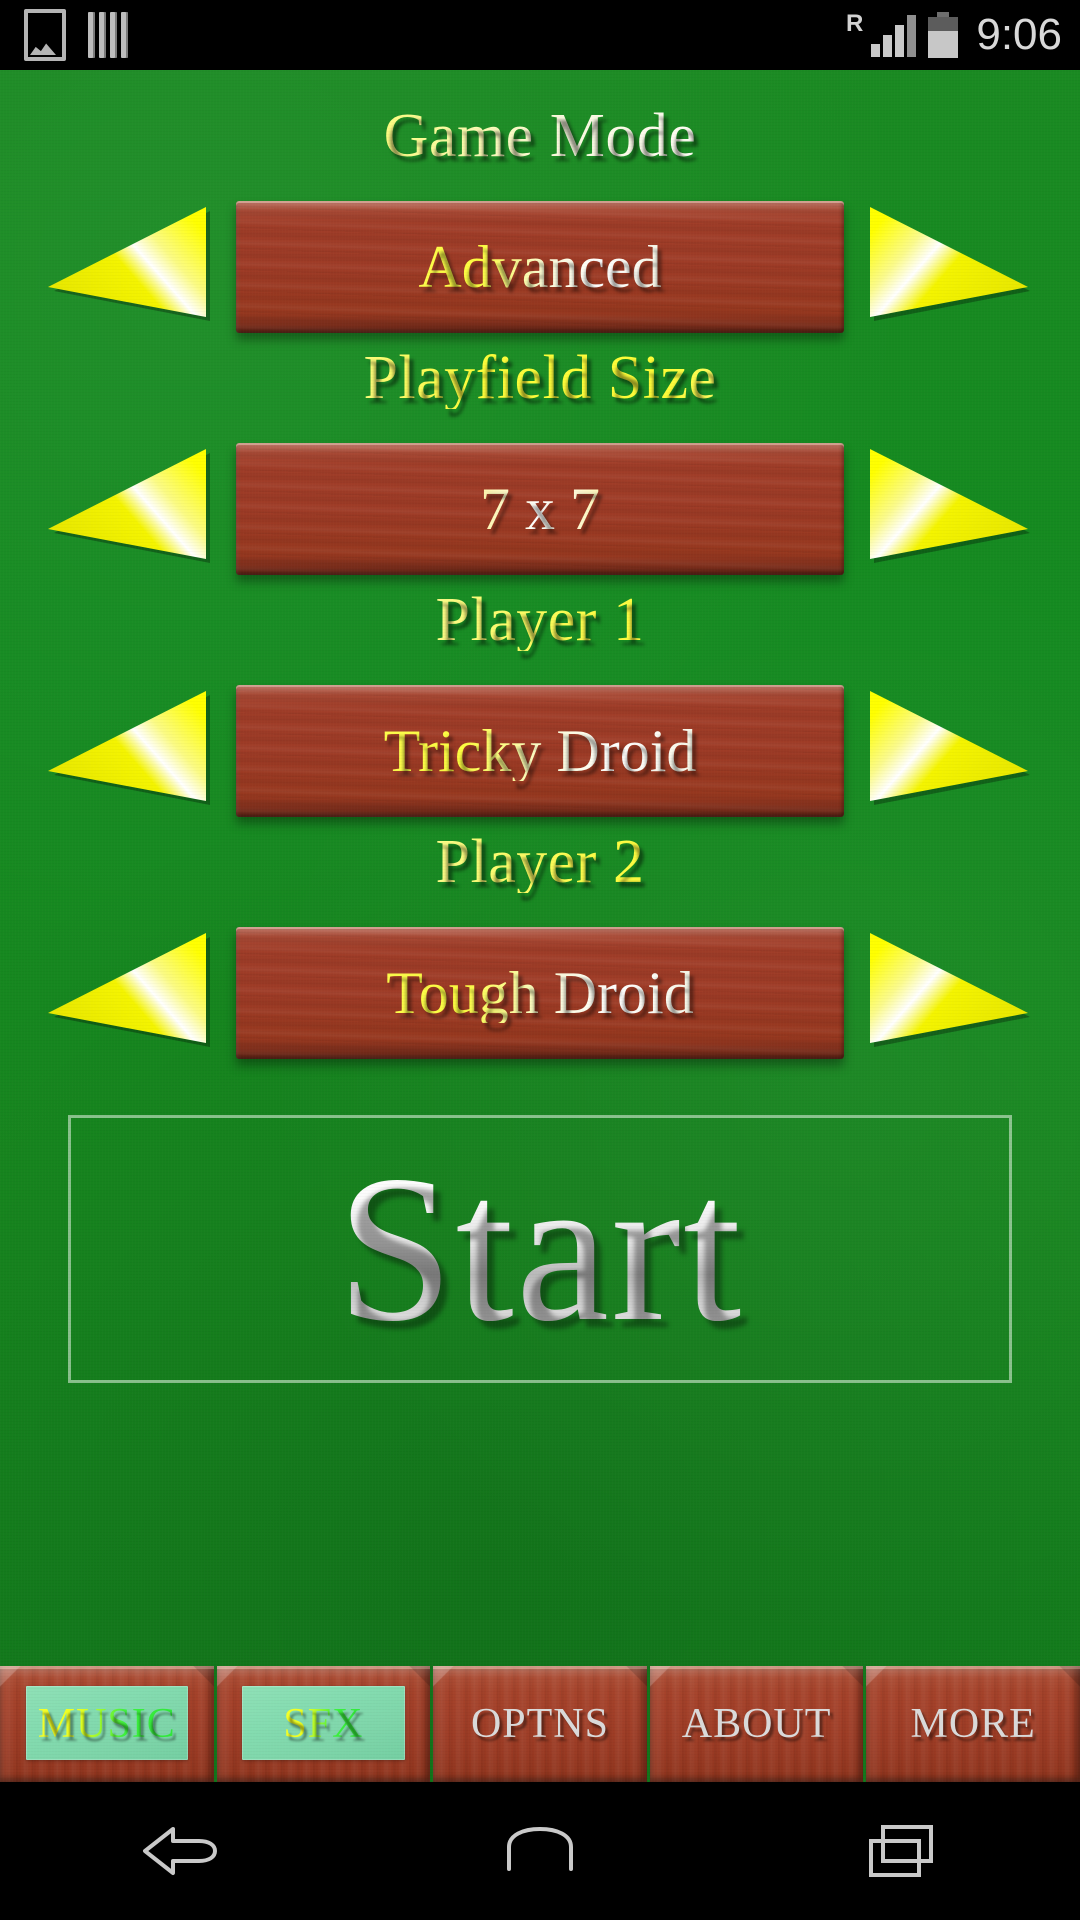  What do you see at coordinates (855, 23) in the screenshot?
I see `roaming-indicator: R` at bounding box center [855, 23].